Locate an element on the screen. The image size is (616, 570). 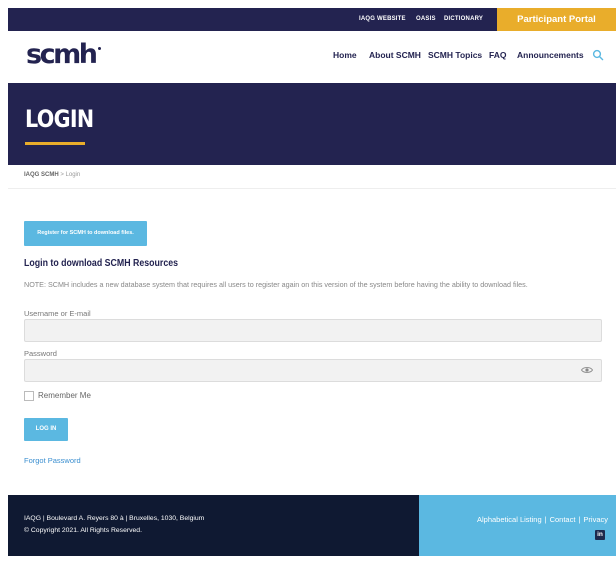
logo-text: scmh is located at coordinates (62, 54).